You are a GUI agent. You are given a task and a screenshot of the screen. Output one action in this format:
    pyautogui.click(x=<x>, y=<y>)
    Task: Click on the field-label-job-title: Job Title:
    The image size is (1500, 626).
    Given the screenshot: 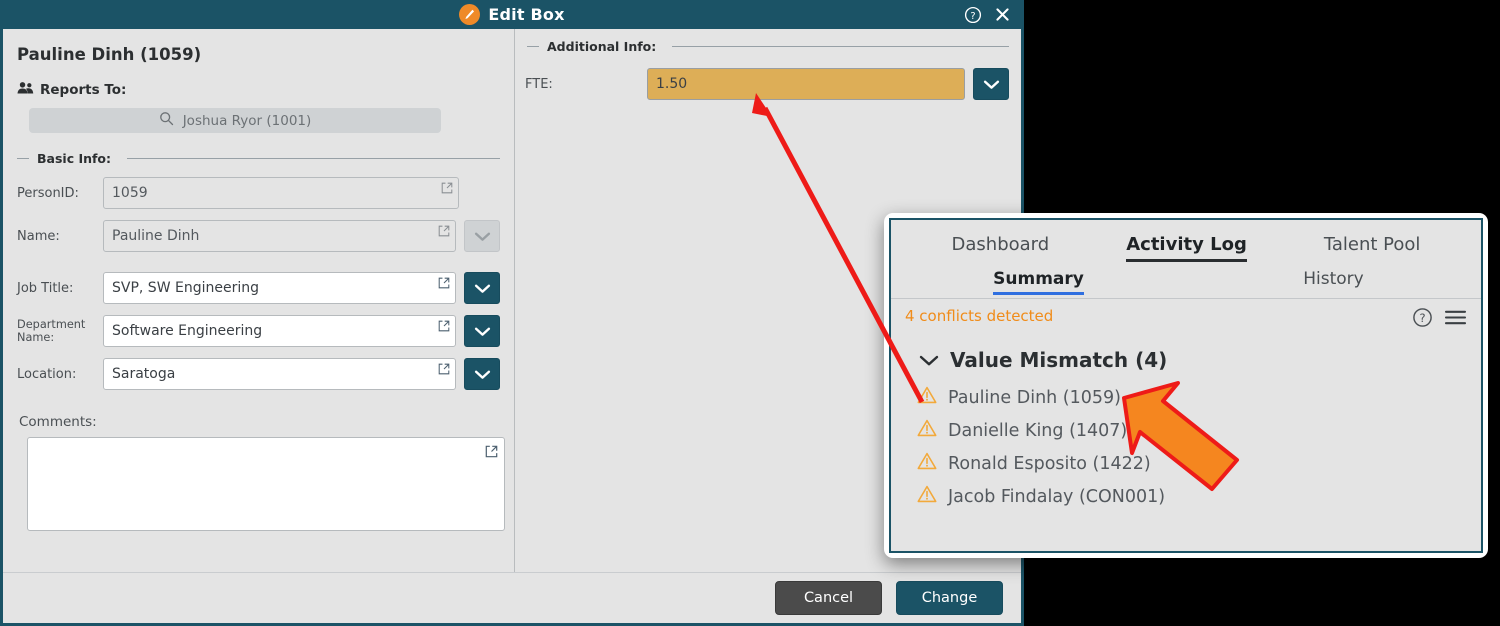 What is the action you would take?
    pyautogui.click(x=45, y=288)
    